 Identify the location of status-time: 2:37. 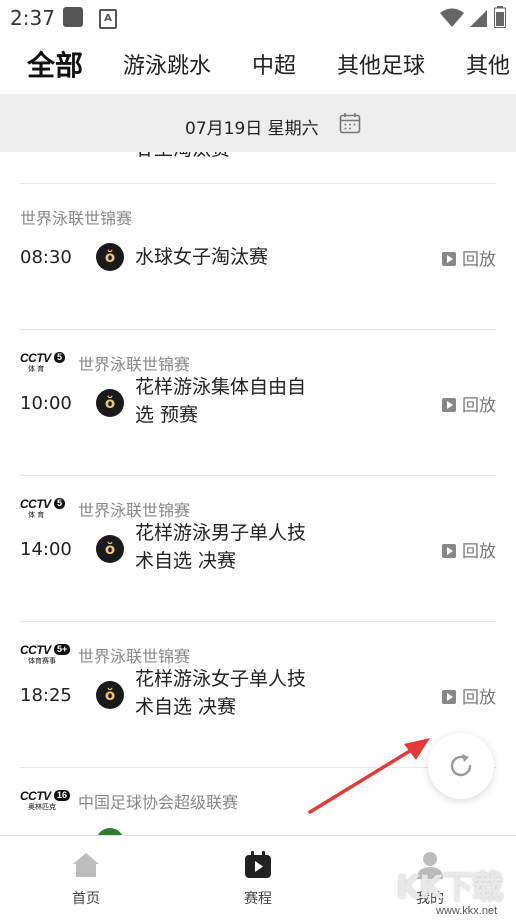
(32, 18).